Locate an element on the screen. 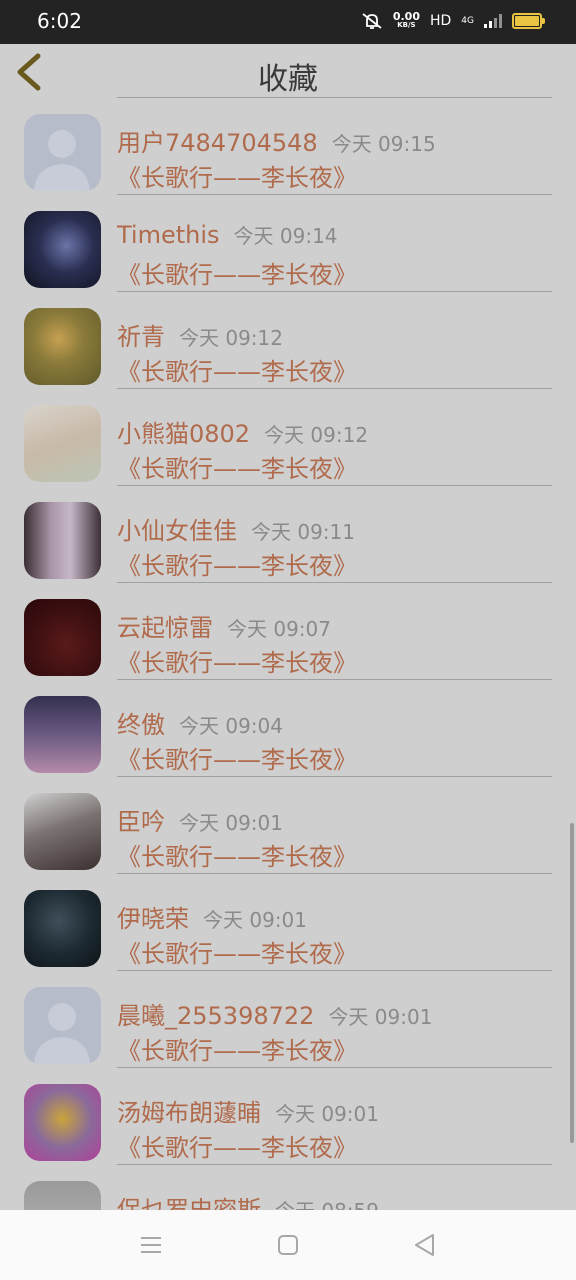 This screenshot has height=1280, width=576. status-time: 6:02 is located at coordinates (59, 21).